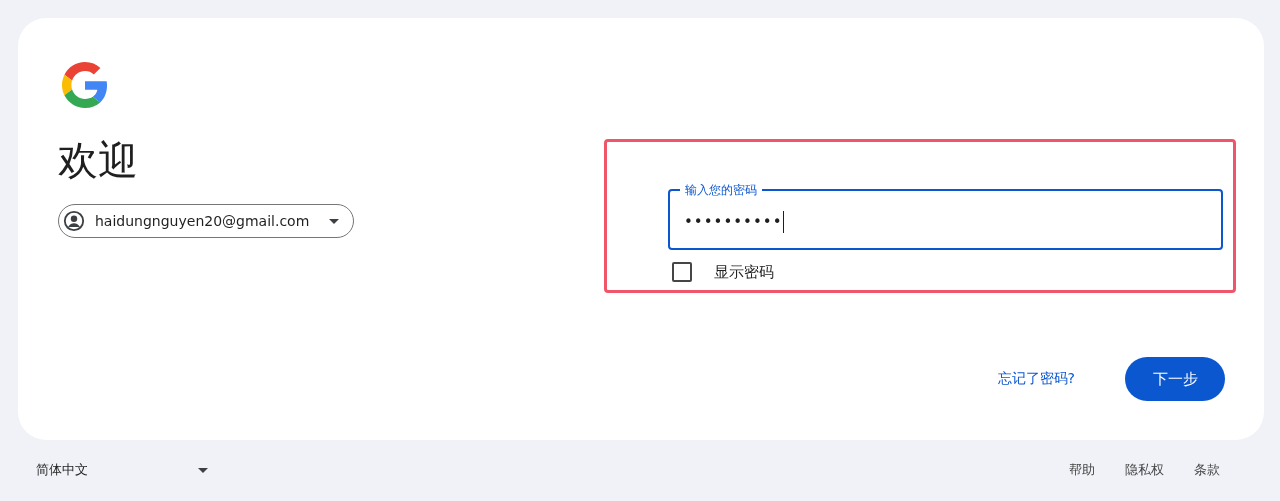 The width and height of the screenshot is (1280, 501). Describe the element at coordinates (784, 222) in the screenshot. I see `text-cursor` at that location.